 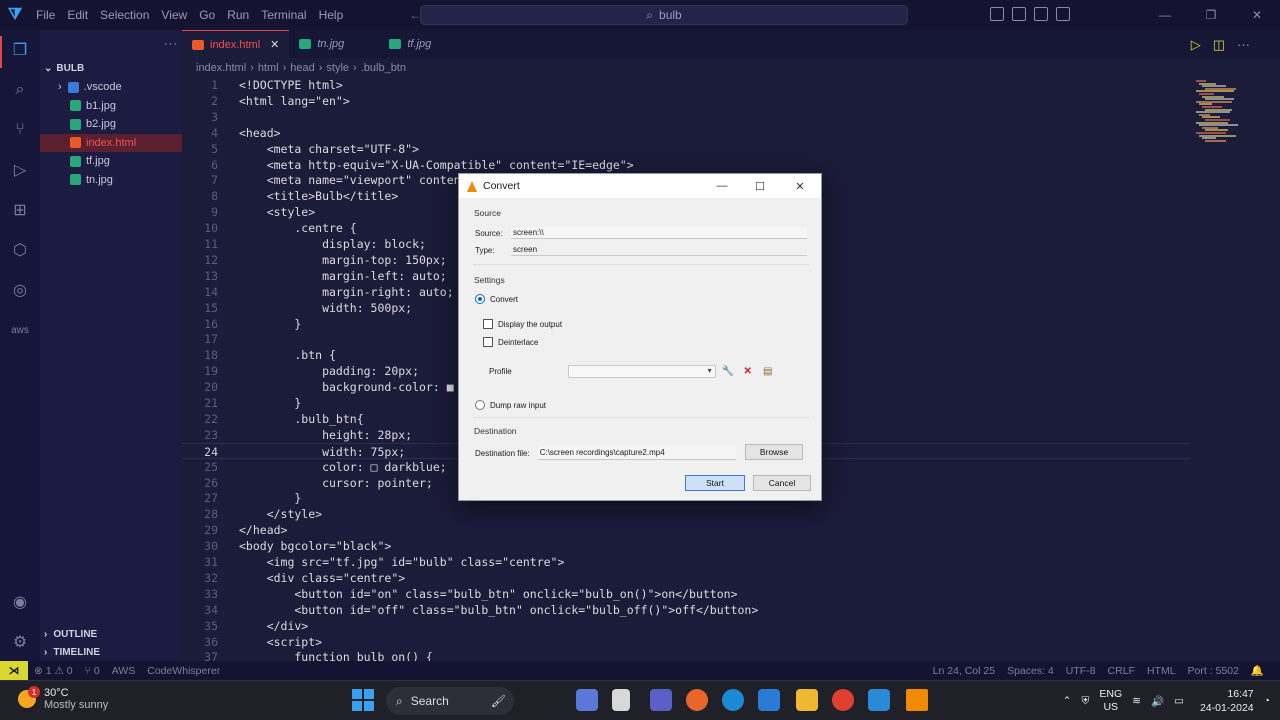 What do you see at coordinates (53, 671) in the screenshot?
I see `problems-indicator: ⊗ 1 ⚠ 0` at bounding box center [53, 671].